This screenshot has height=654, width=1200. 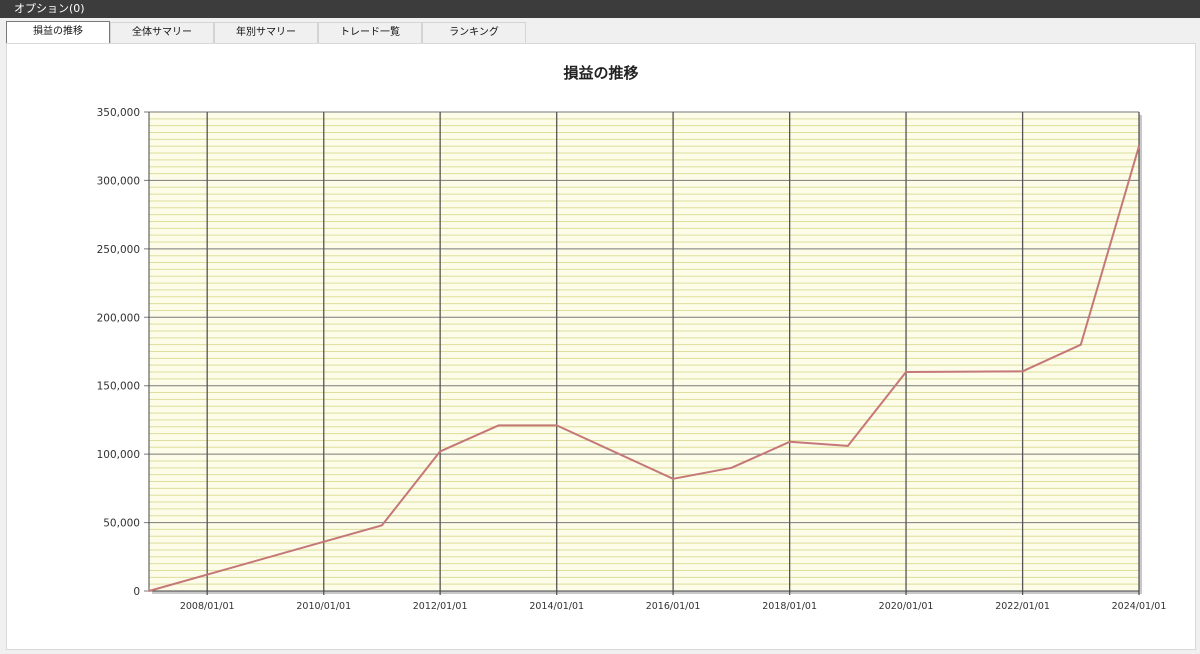 What do you see at coordinates (440, 606) in the screenshot?
I see `x-tick-label: 2012/01/01` at bounding box center [440, 606].